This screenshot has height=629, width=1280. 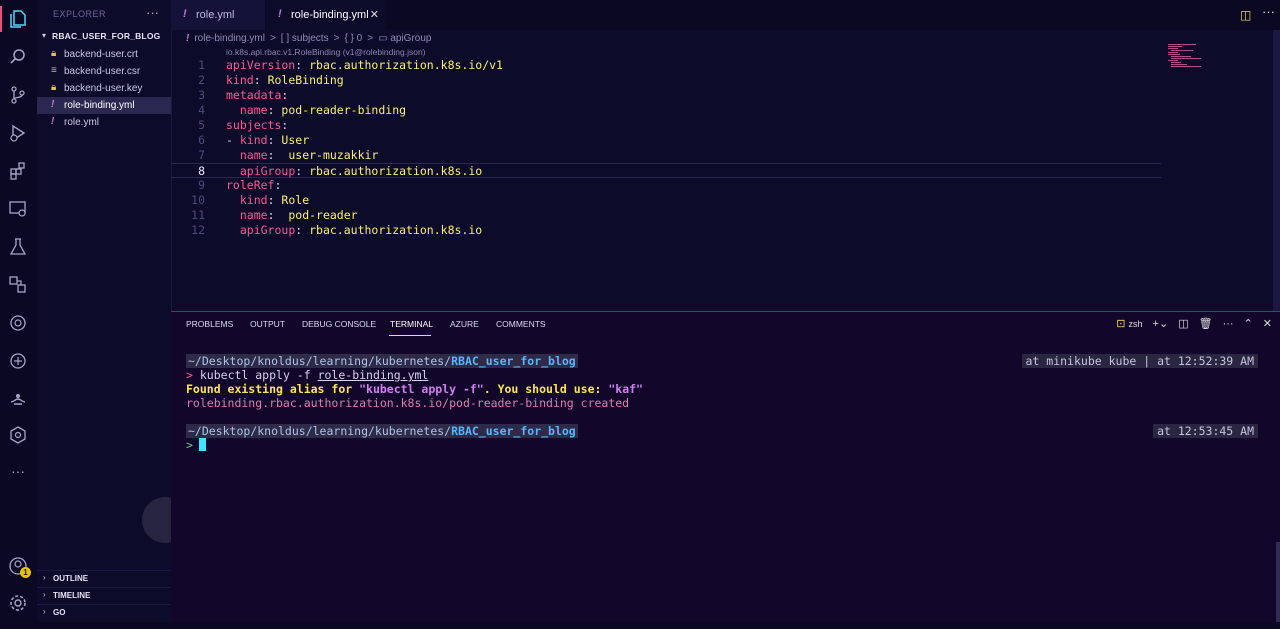 I want to click on run-debug-icon, so click(x=18, y=133).